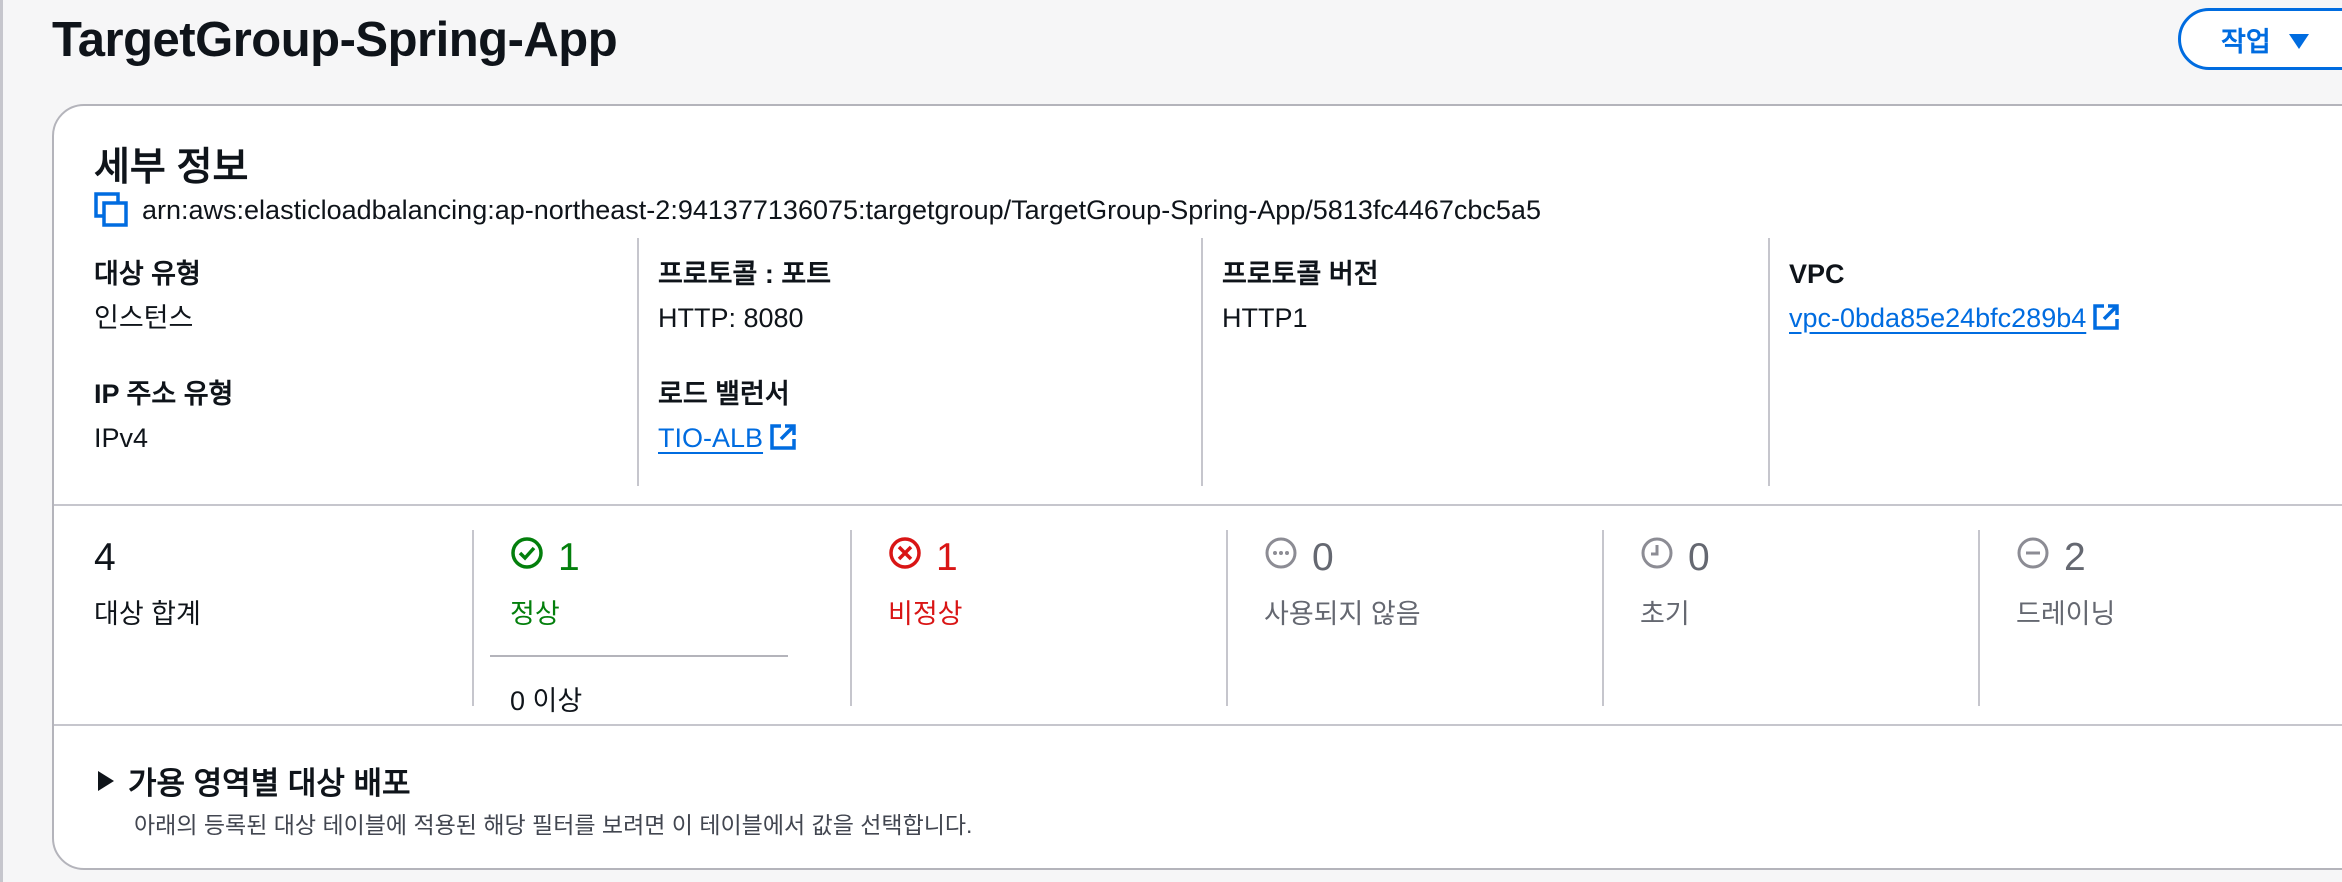 Image resolution: width=2342 pixels, height=882 pixels. I want to click on ip-type-label: IP 주소 유형, so click(164, 394).